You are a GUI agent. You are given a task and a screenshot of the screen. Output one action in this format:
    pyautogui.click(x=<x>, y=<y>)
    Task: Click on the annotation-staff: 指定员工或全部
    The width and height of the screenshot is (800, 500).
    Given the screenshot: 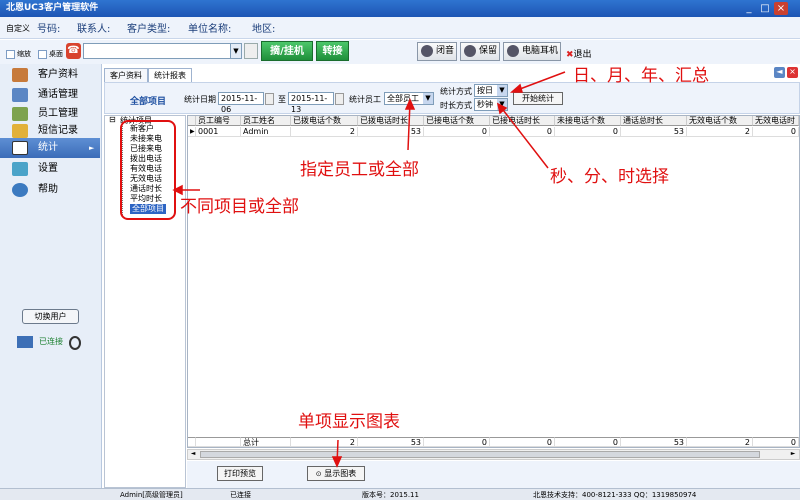 What is the action you would take?
    pyautogui.click(x=359, y=170)
    